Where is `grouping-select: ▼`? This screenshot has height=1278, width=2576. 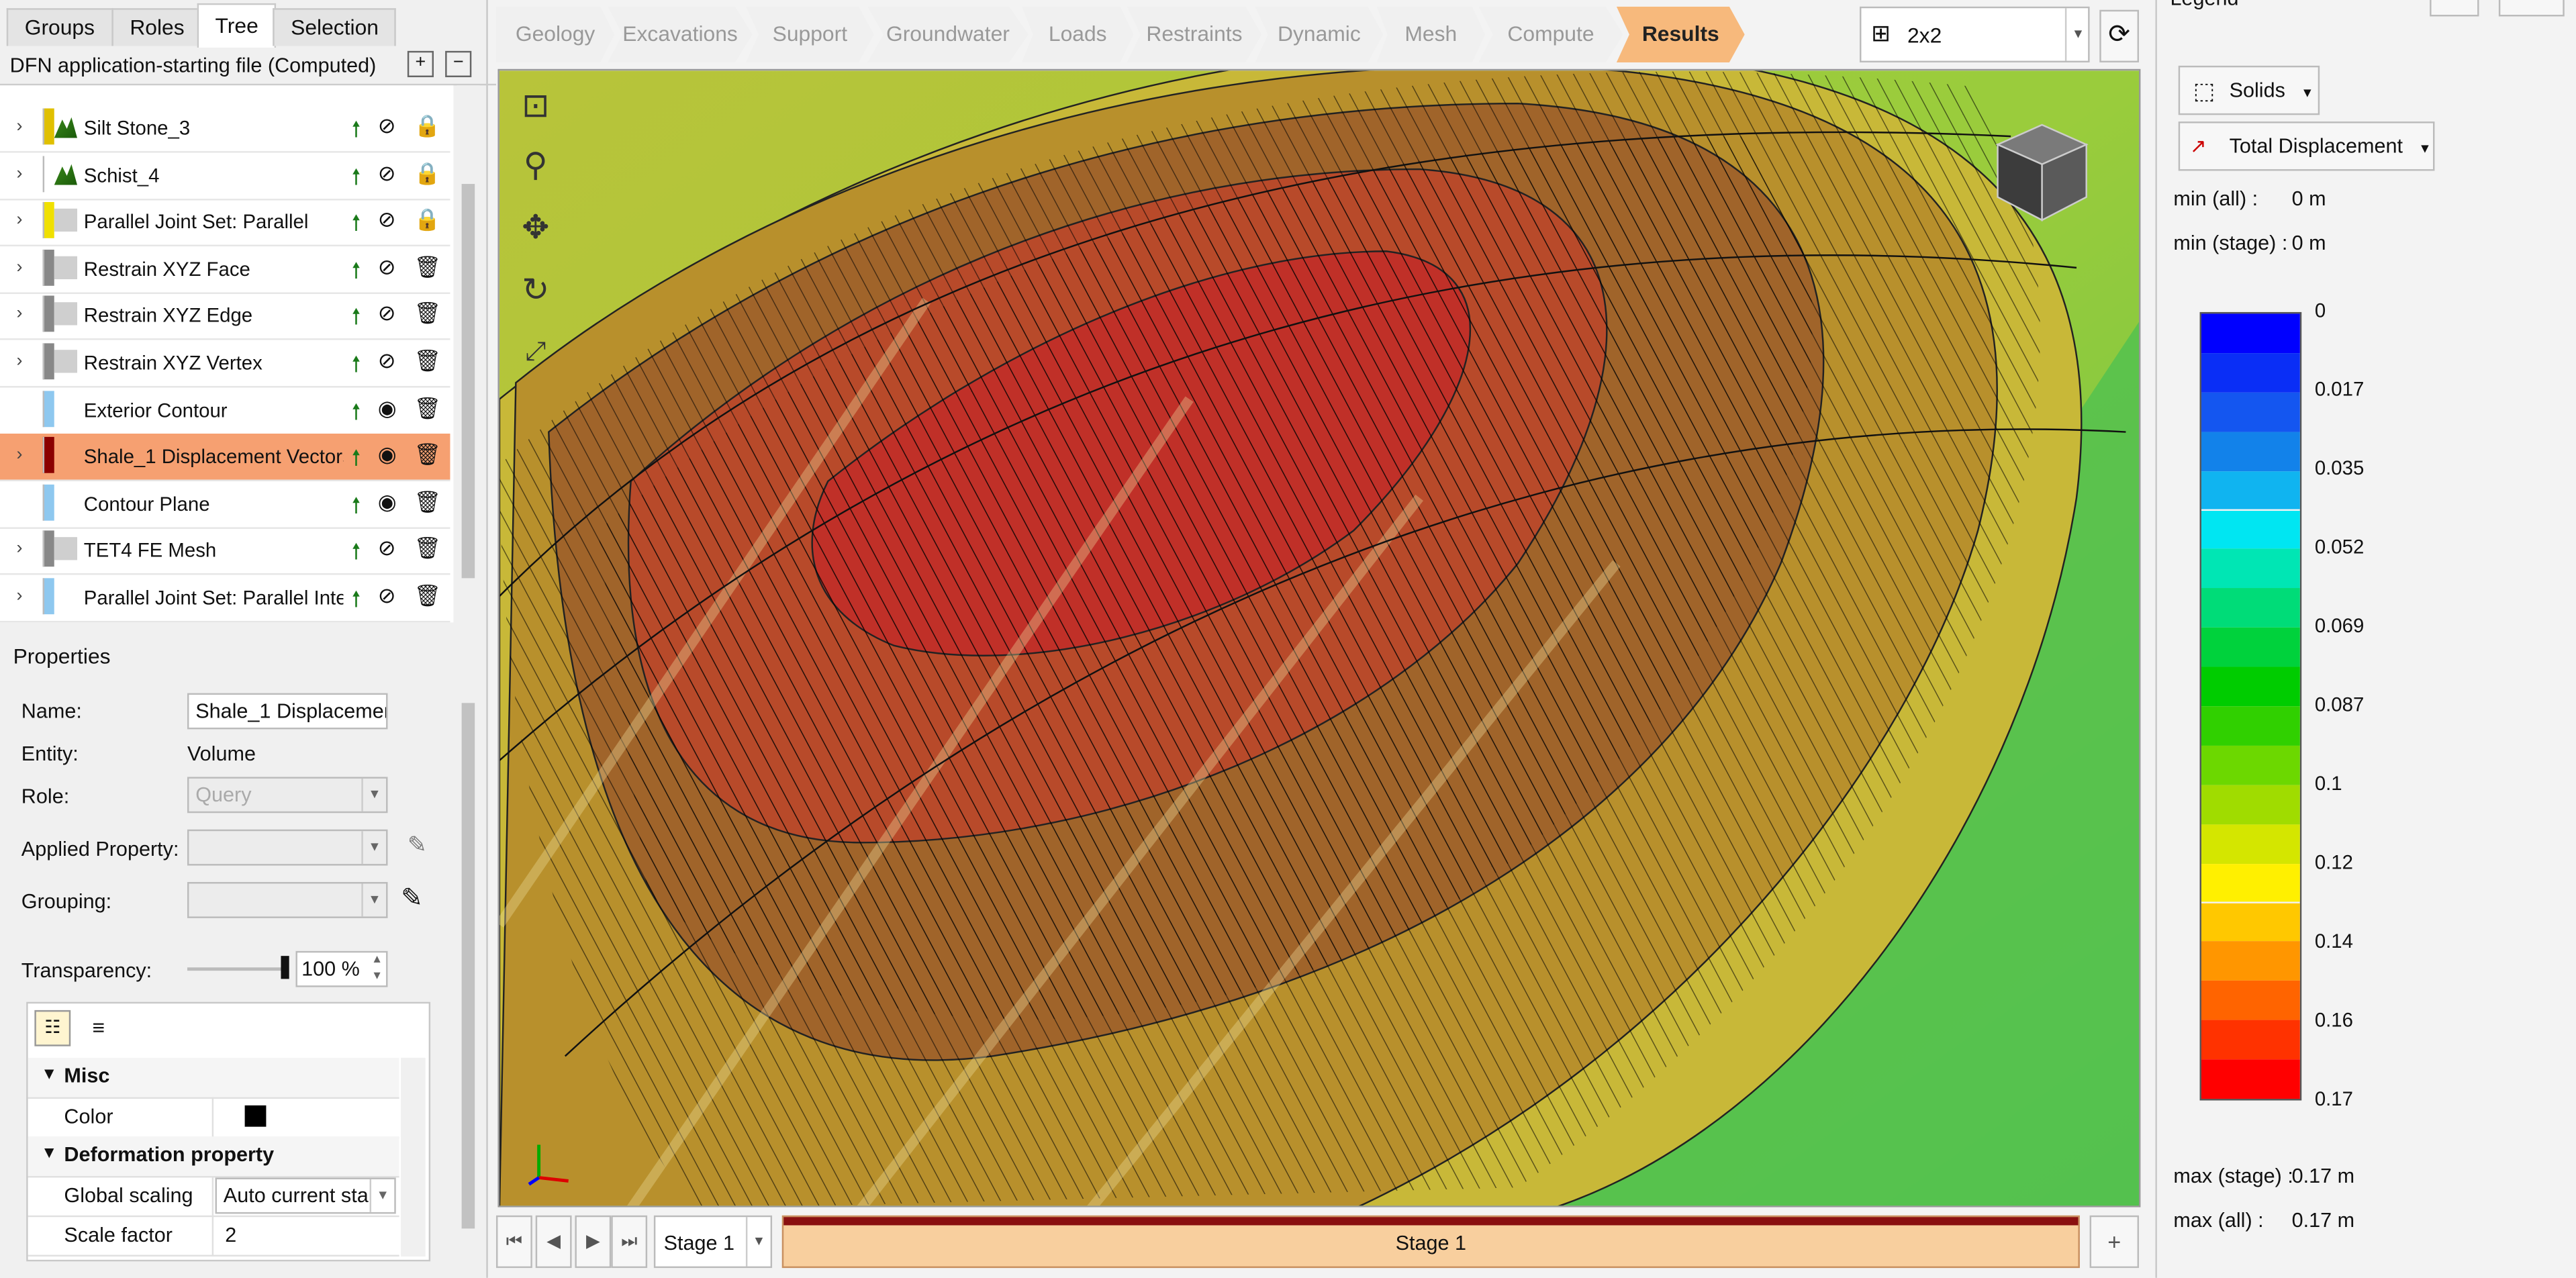
grouping-select: ▼ is located at coordinates (287, 900).